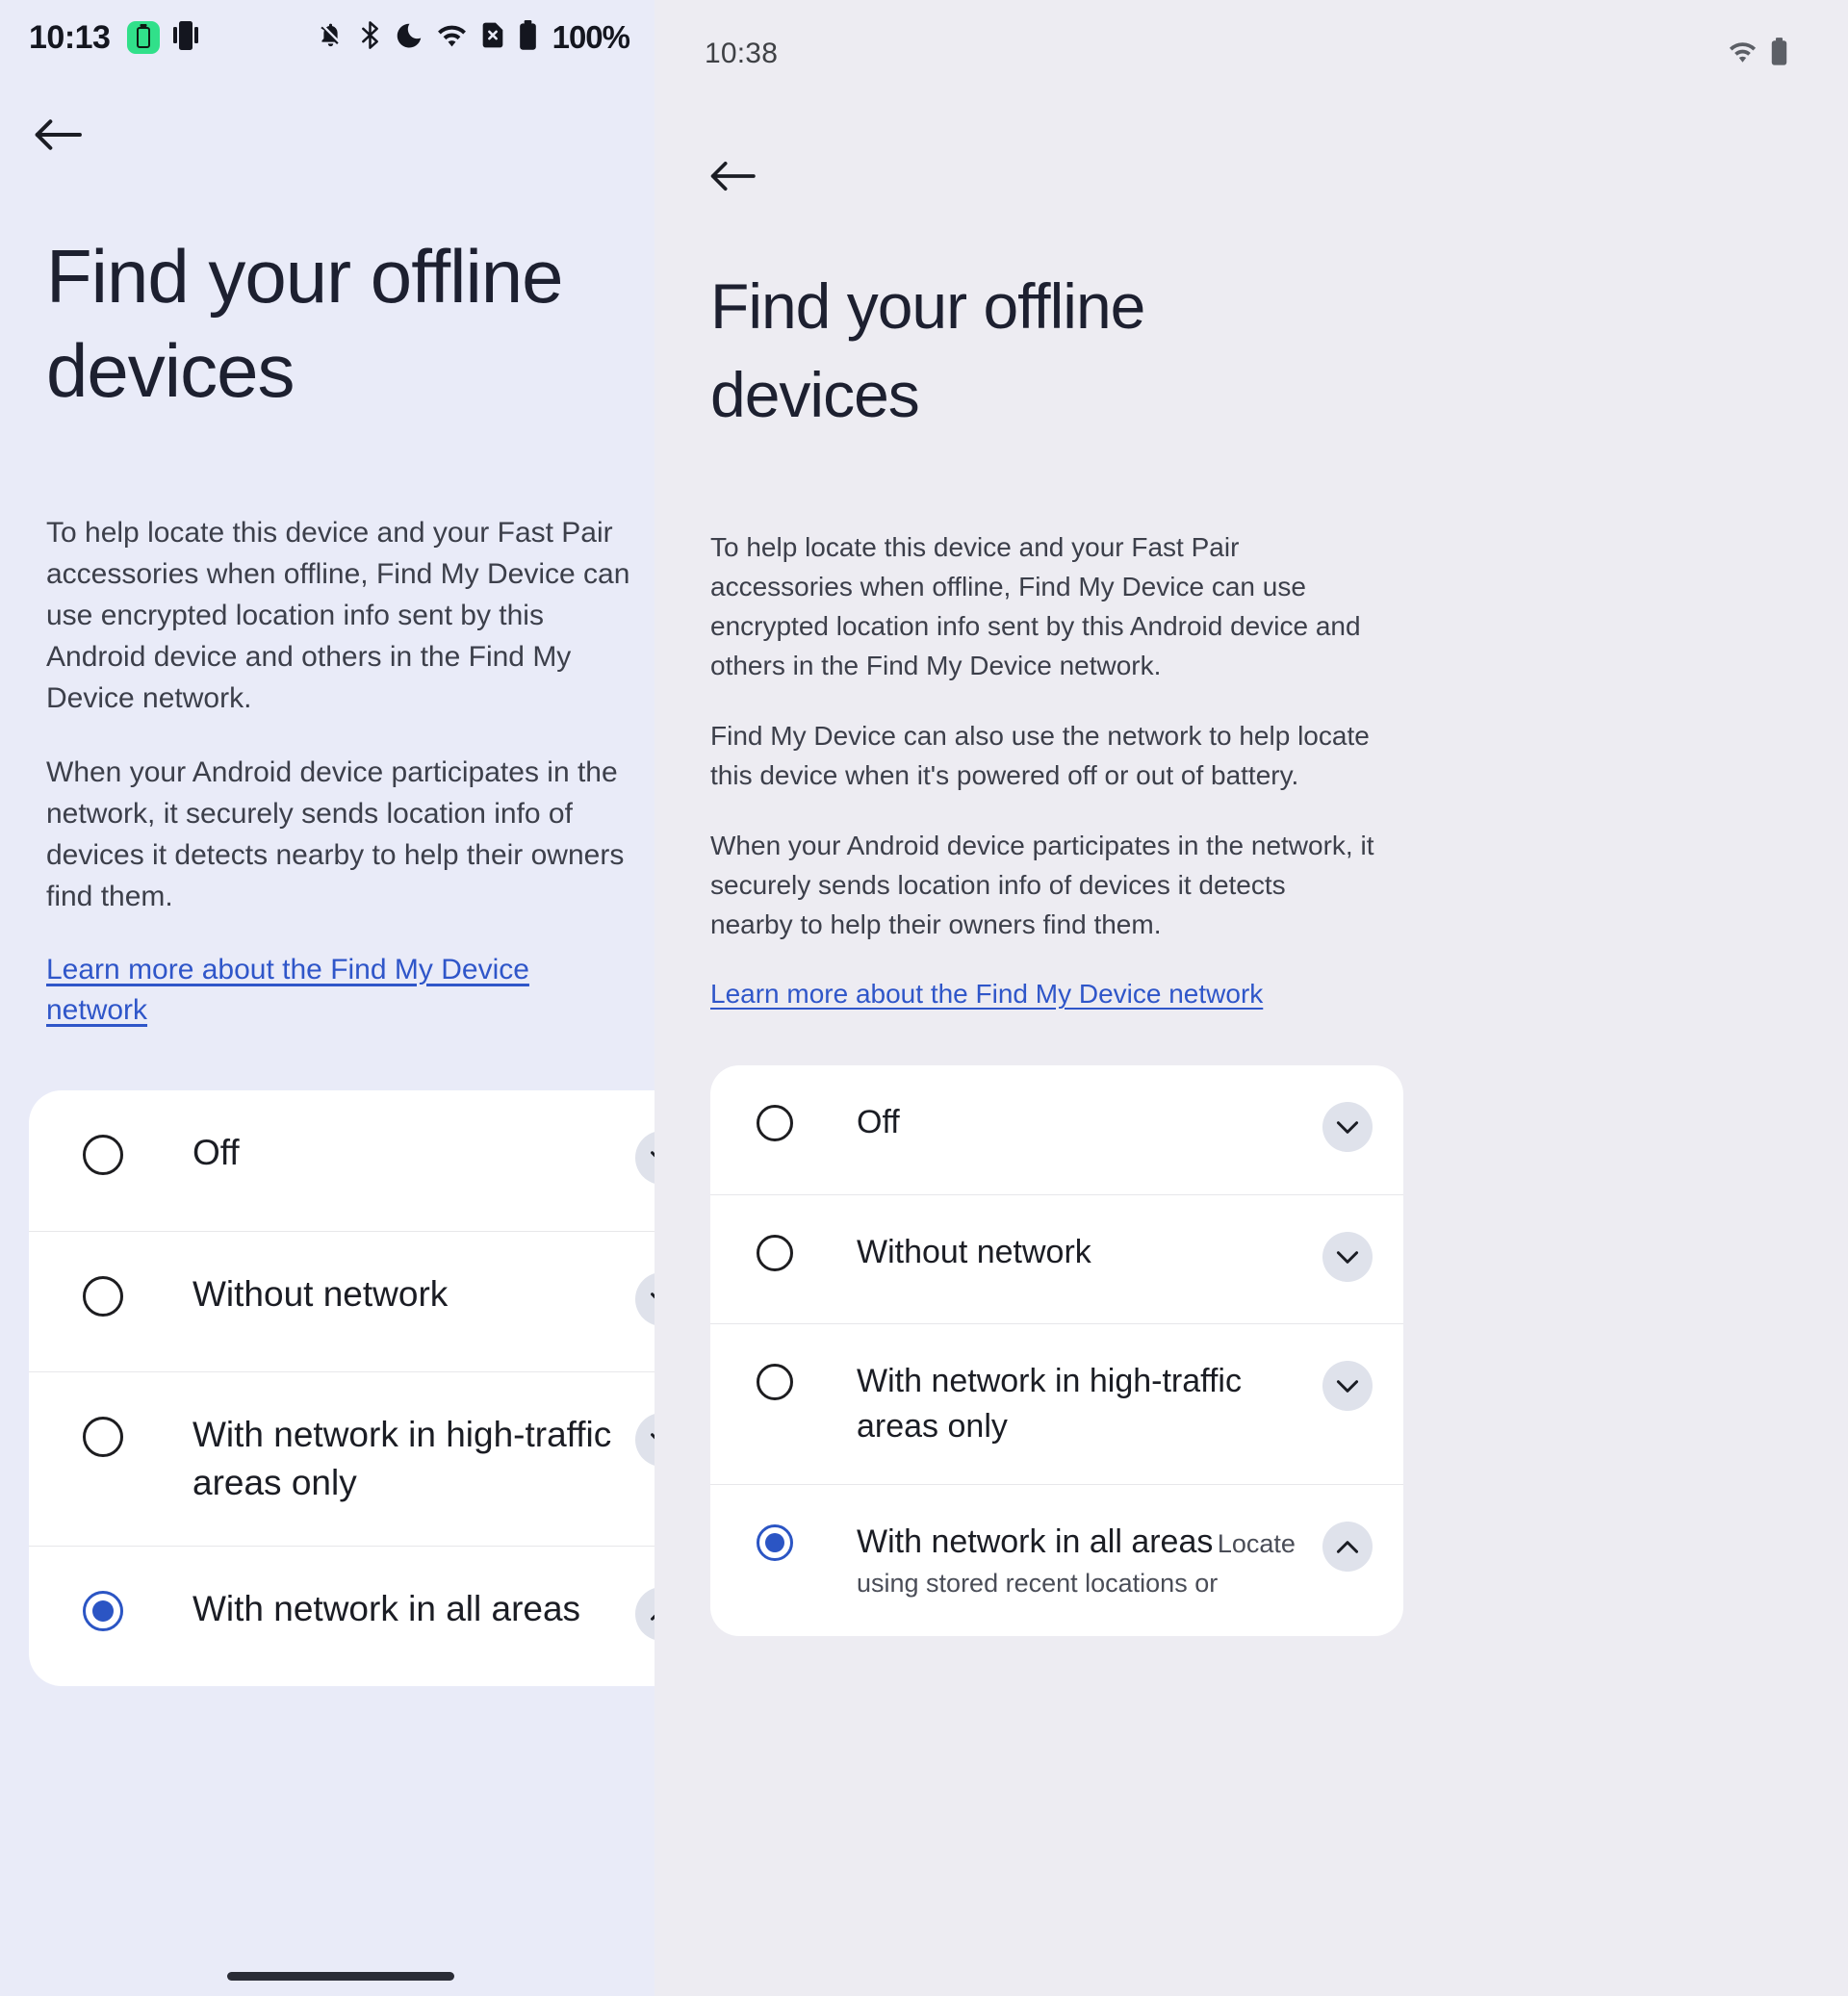  What do you see at coordinates (331, 37) in the screenshot?
I see `mute-icon` at bounding box center [331, 37].